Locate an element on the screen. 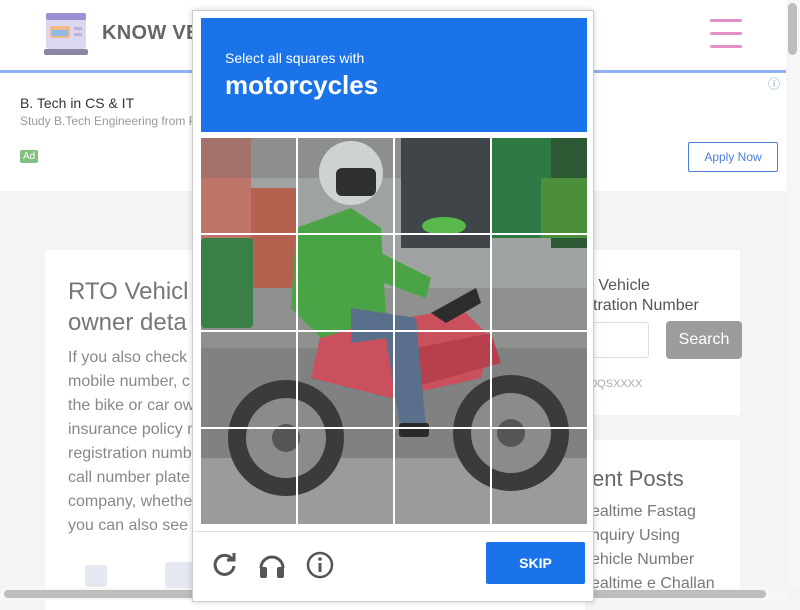 The image size is (800, 610). vertical-scrollbar is located at coordinates (793, 295).